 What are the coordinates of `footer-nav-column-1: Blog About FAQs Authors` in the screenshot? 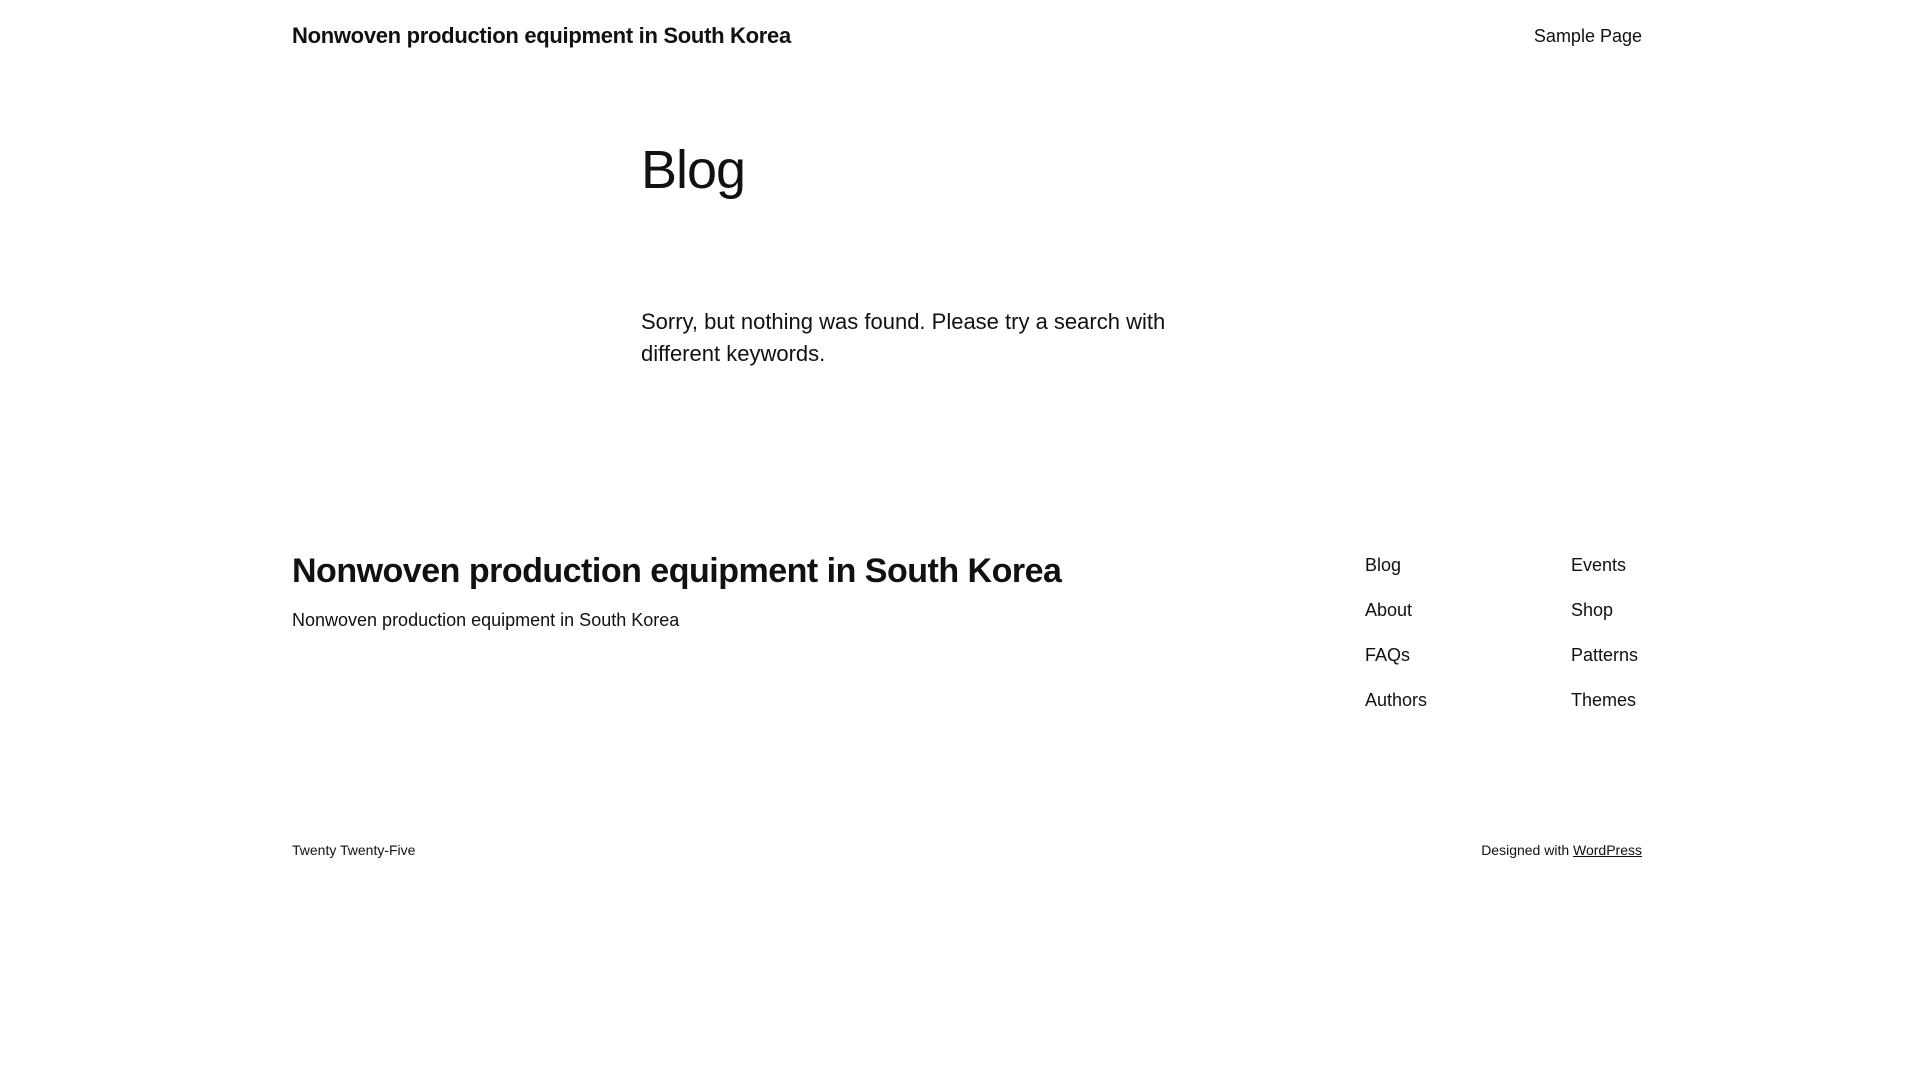 It's located at (1396, 641).